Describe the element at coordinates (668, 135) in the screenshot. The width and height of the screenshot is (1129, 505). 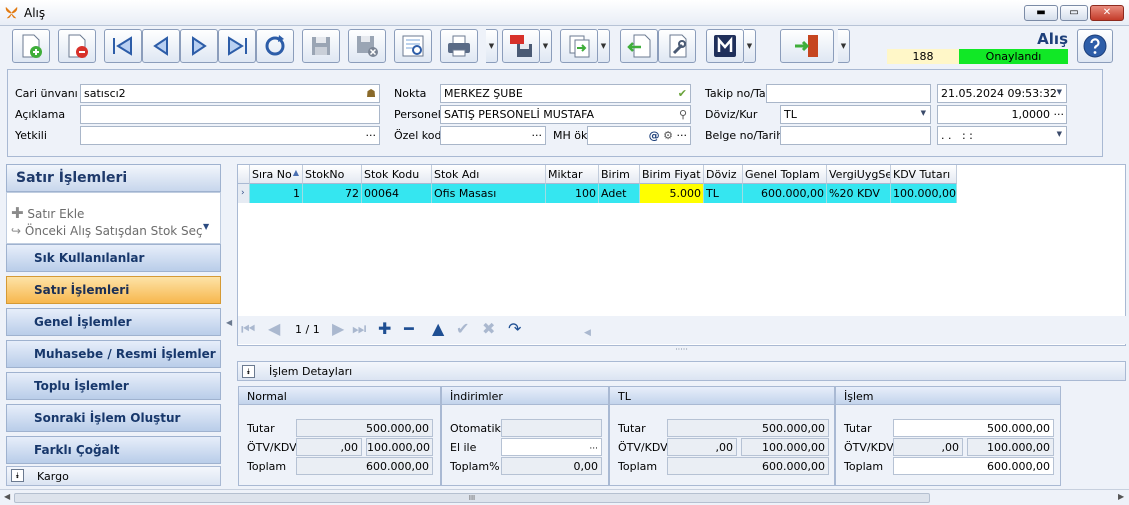
I see `at-email-icon: @ ⚙ ···` at that location.